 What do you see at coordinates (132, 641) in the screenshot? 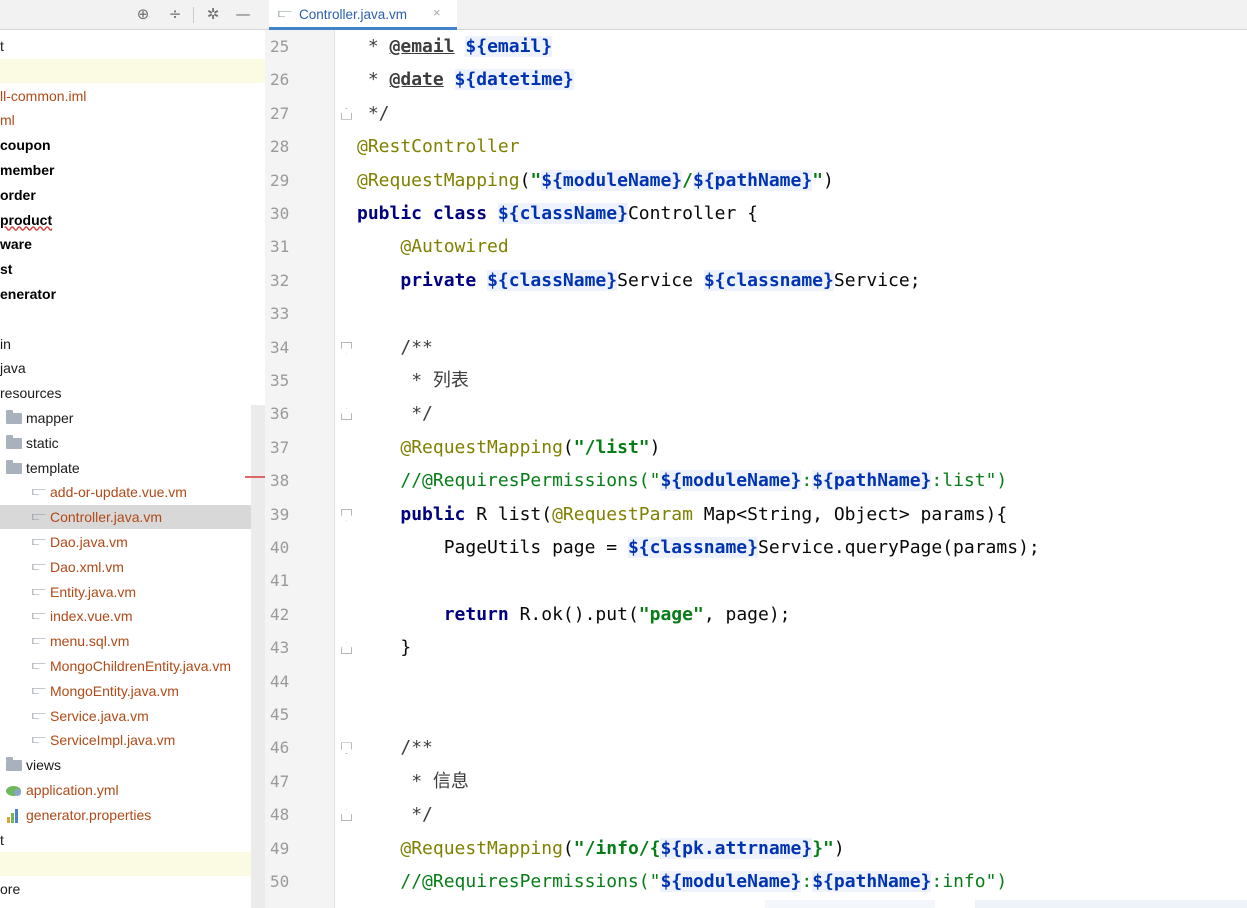
I see `tree-item-menu-sql-vm: ⫍ menu.sql.vm` at bounding box center [132, 641].